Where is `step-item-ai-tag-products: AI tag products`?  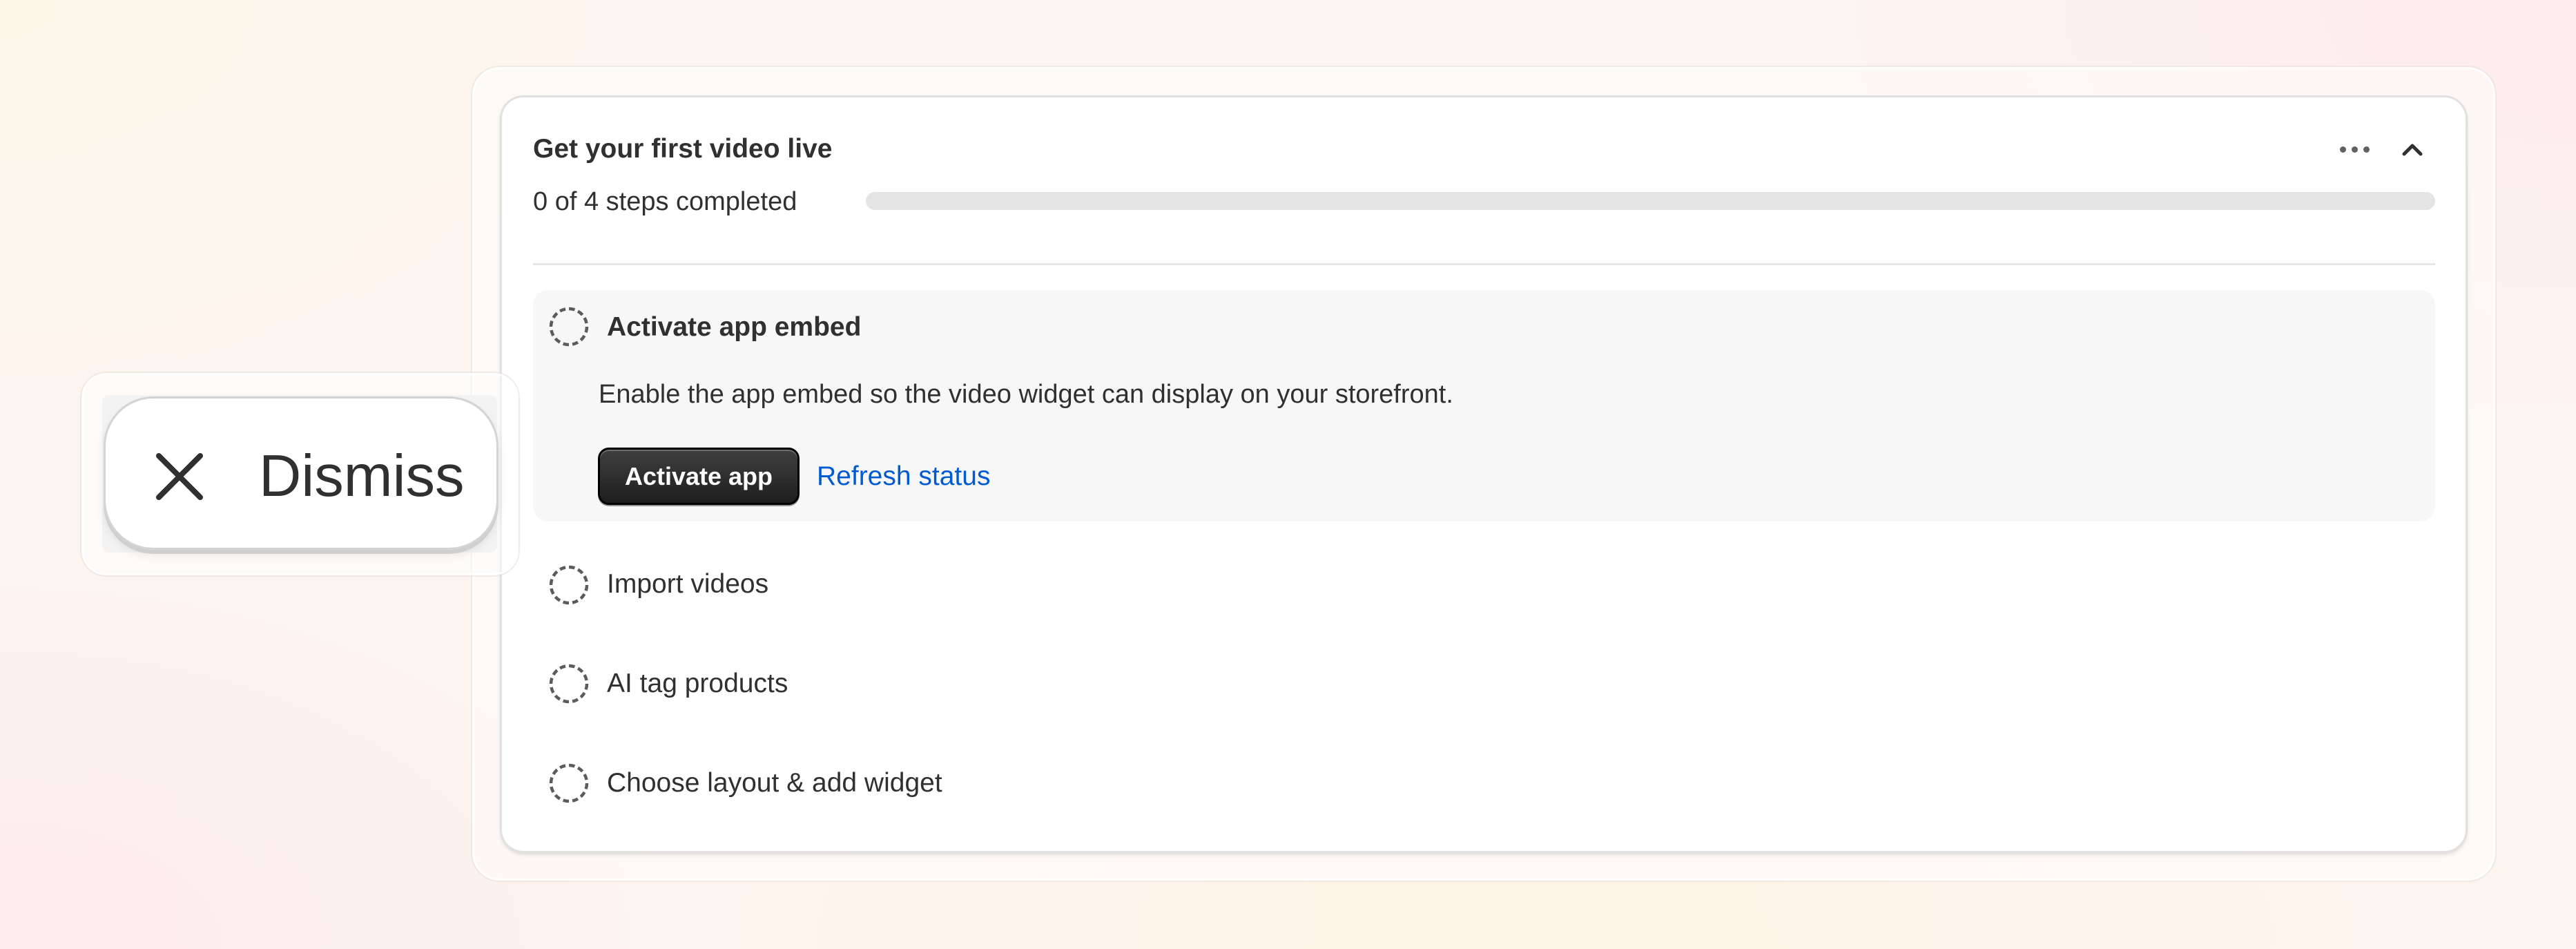
step-item-ai-tag-products: AI tag products is located at coordinates (698, 684).